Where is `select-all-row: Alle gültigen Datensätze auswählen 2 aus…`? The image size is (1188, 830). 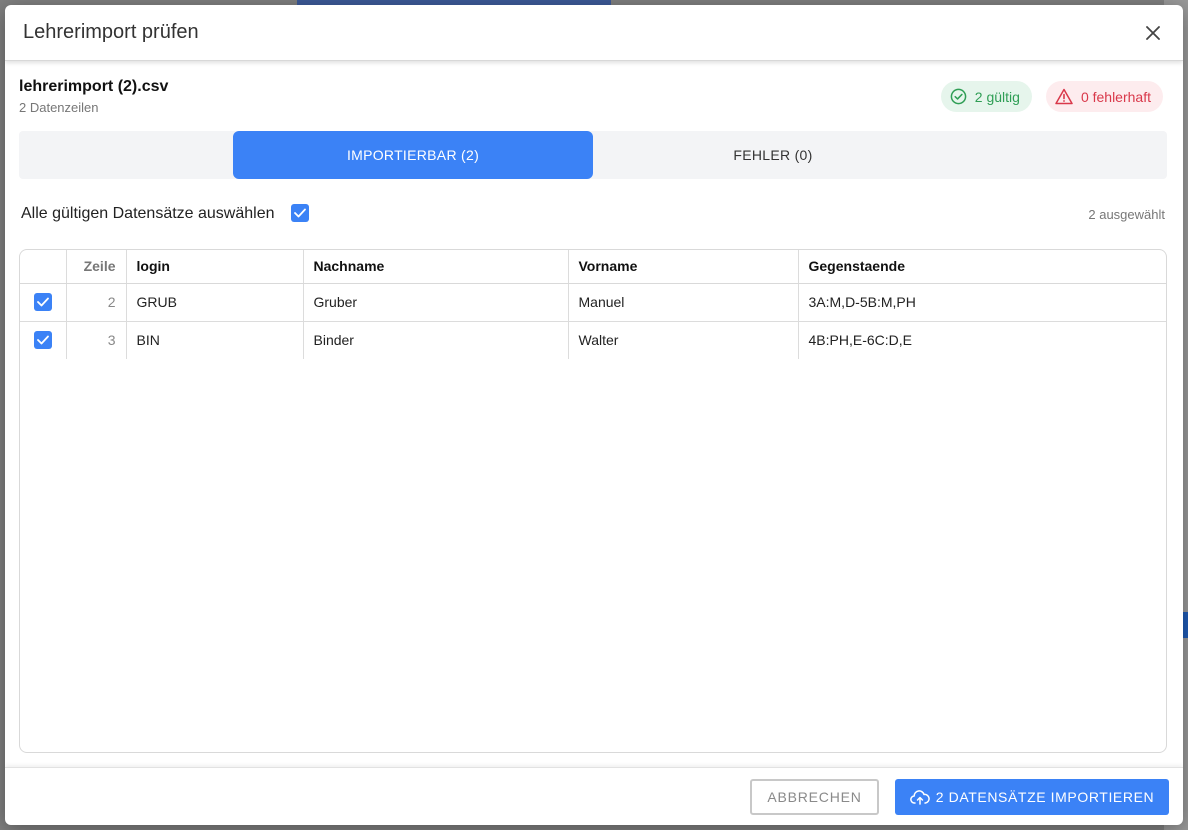 select-all-row: Alle gültigen Datensätze auswählen 2 aus… is located at coordinates (593, 215).